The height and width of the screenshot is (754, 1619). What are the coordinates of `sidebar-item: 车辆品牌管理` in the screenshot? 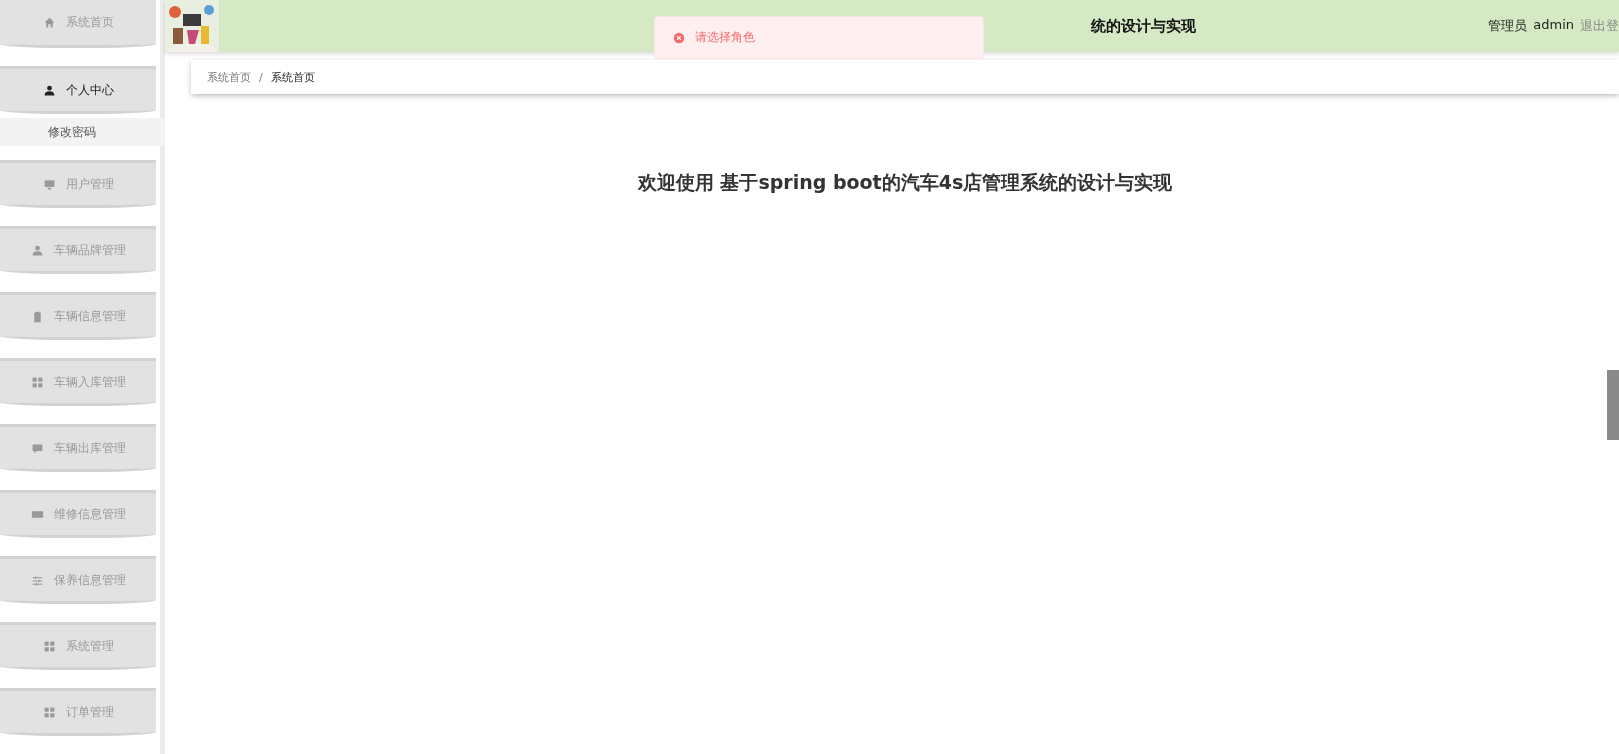 It's located at (78, 250).